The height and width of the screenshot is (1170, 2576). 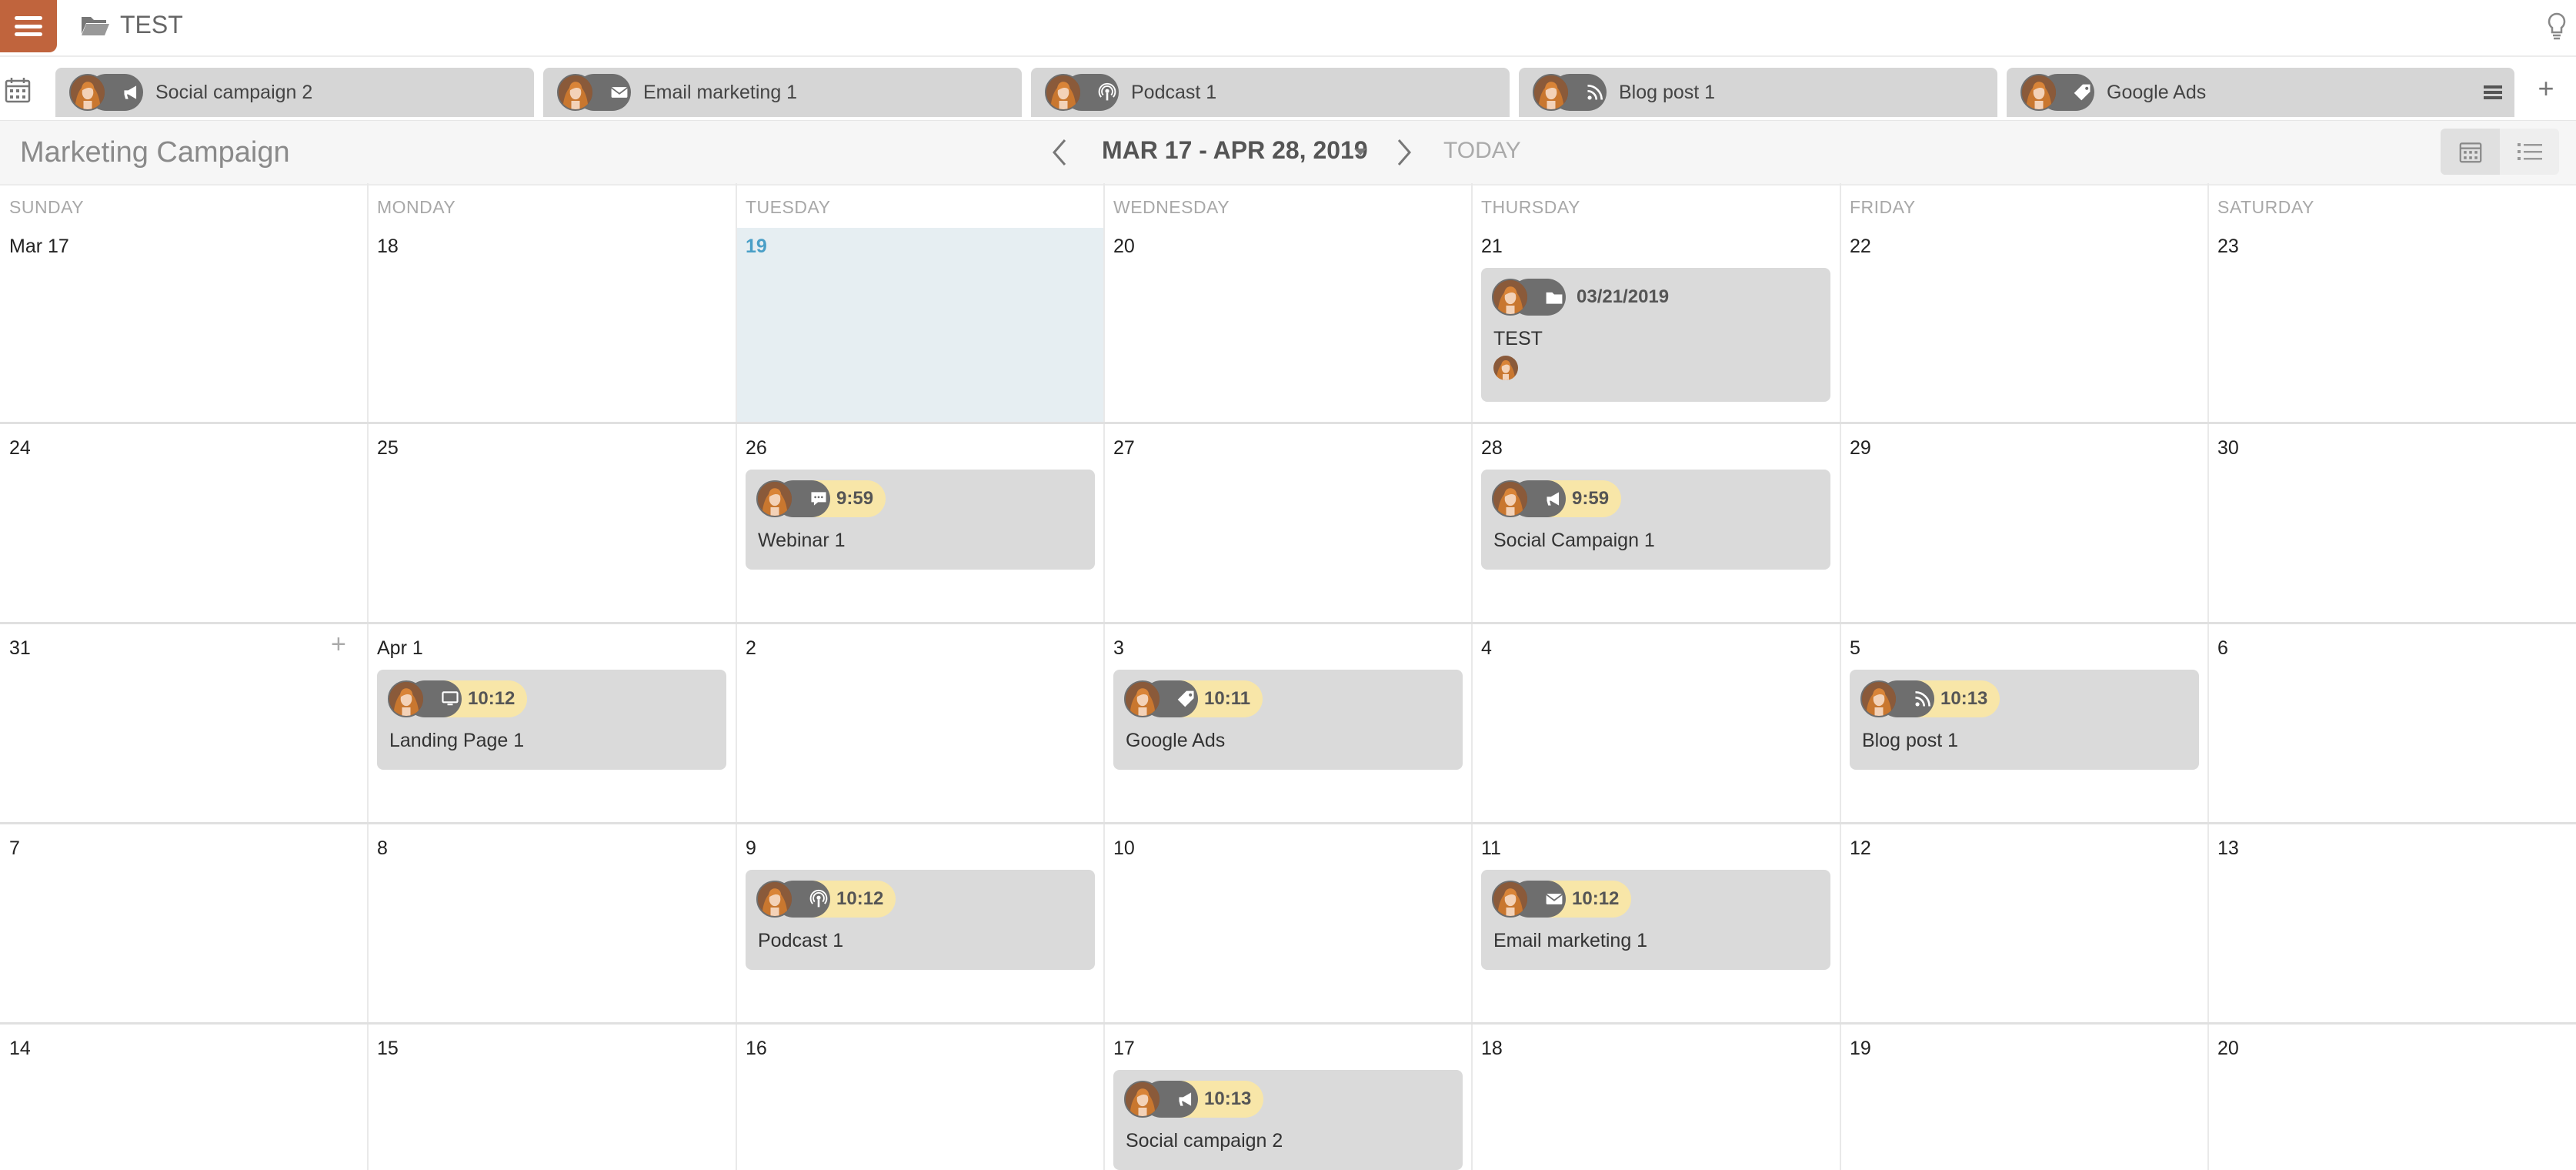 I want to click on event-title: Blog post 1, so click(x=1911, y=740).